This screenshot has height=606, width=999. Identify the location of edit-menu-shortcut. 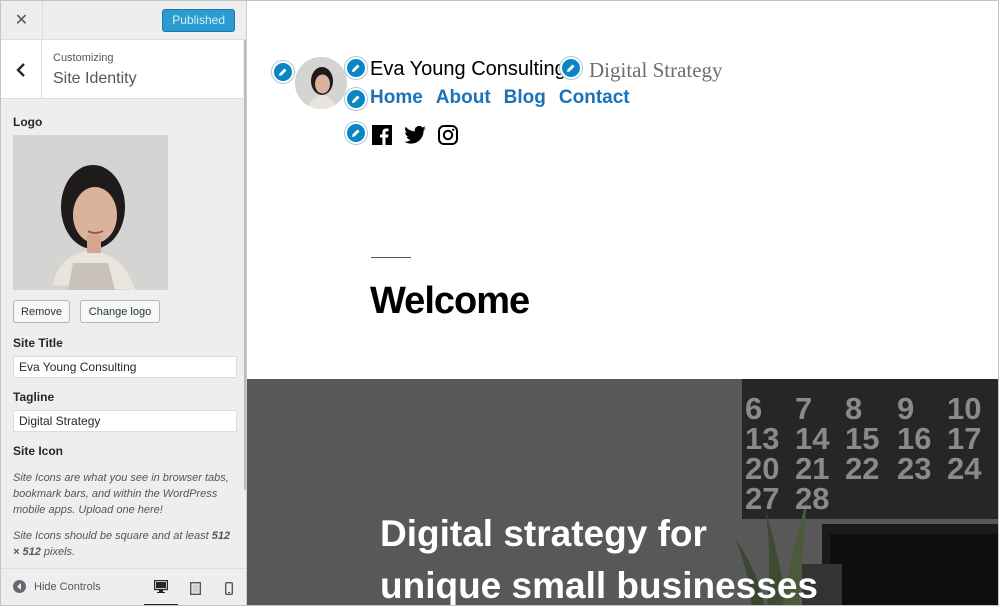
(356, 99).